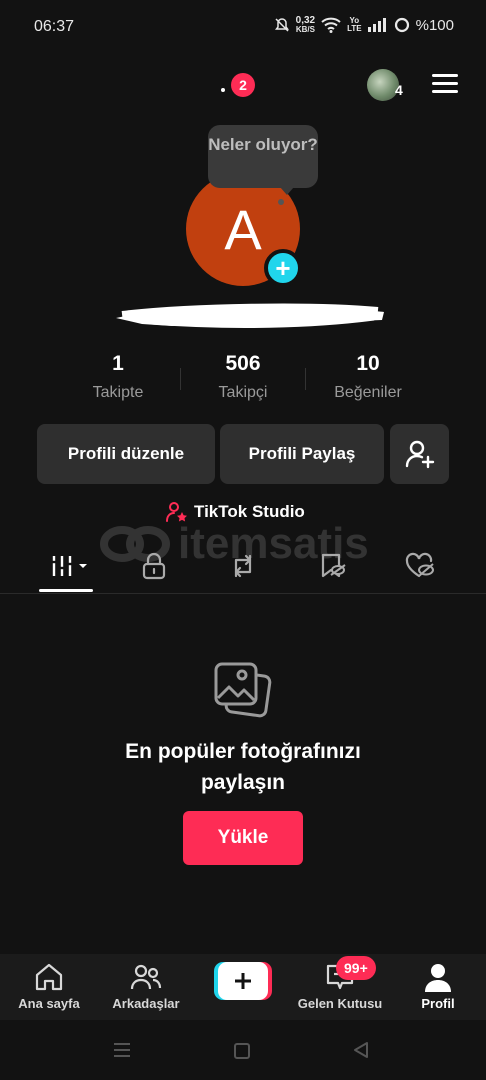 The image size is (486, 1080). I want to click on friends-icon, so click(146, 977).